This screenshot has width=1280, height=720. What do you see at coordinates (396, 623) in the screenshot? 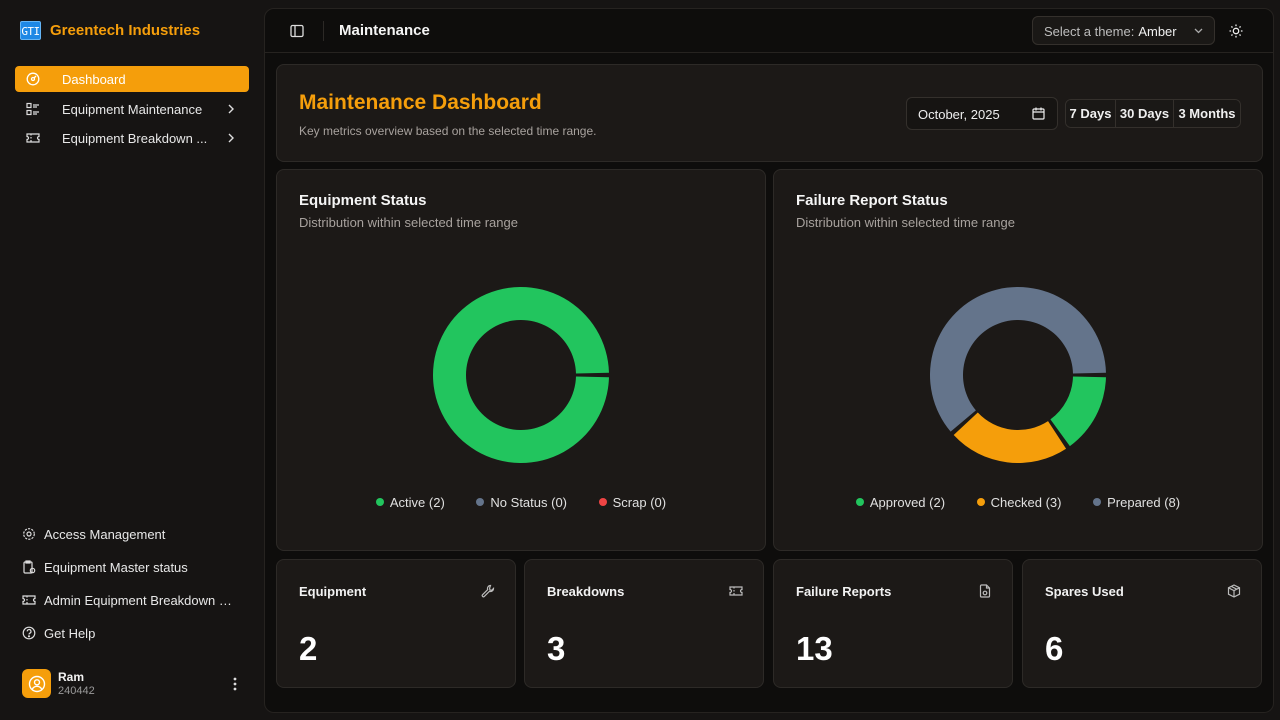
I see `stat-card-equipment: Equipment 2` at bounding box center [396, 623].